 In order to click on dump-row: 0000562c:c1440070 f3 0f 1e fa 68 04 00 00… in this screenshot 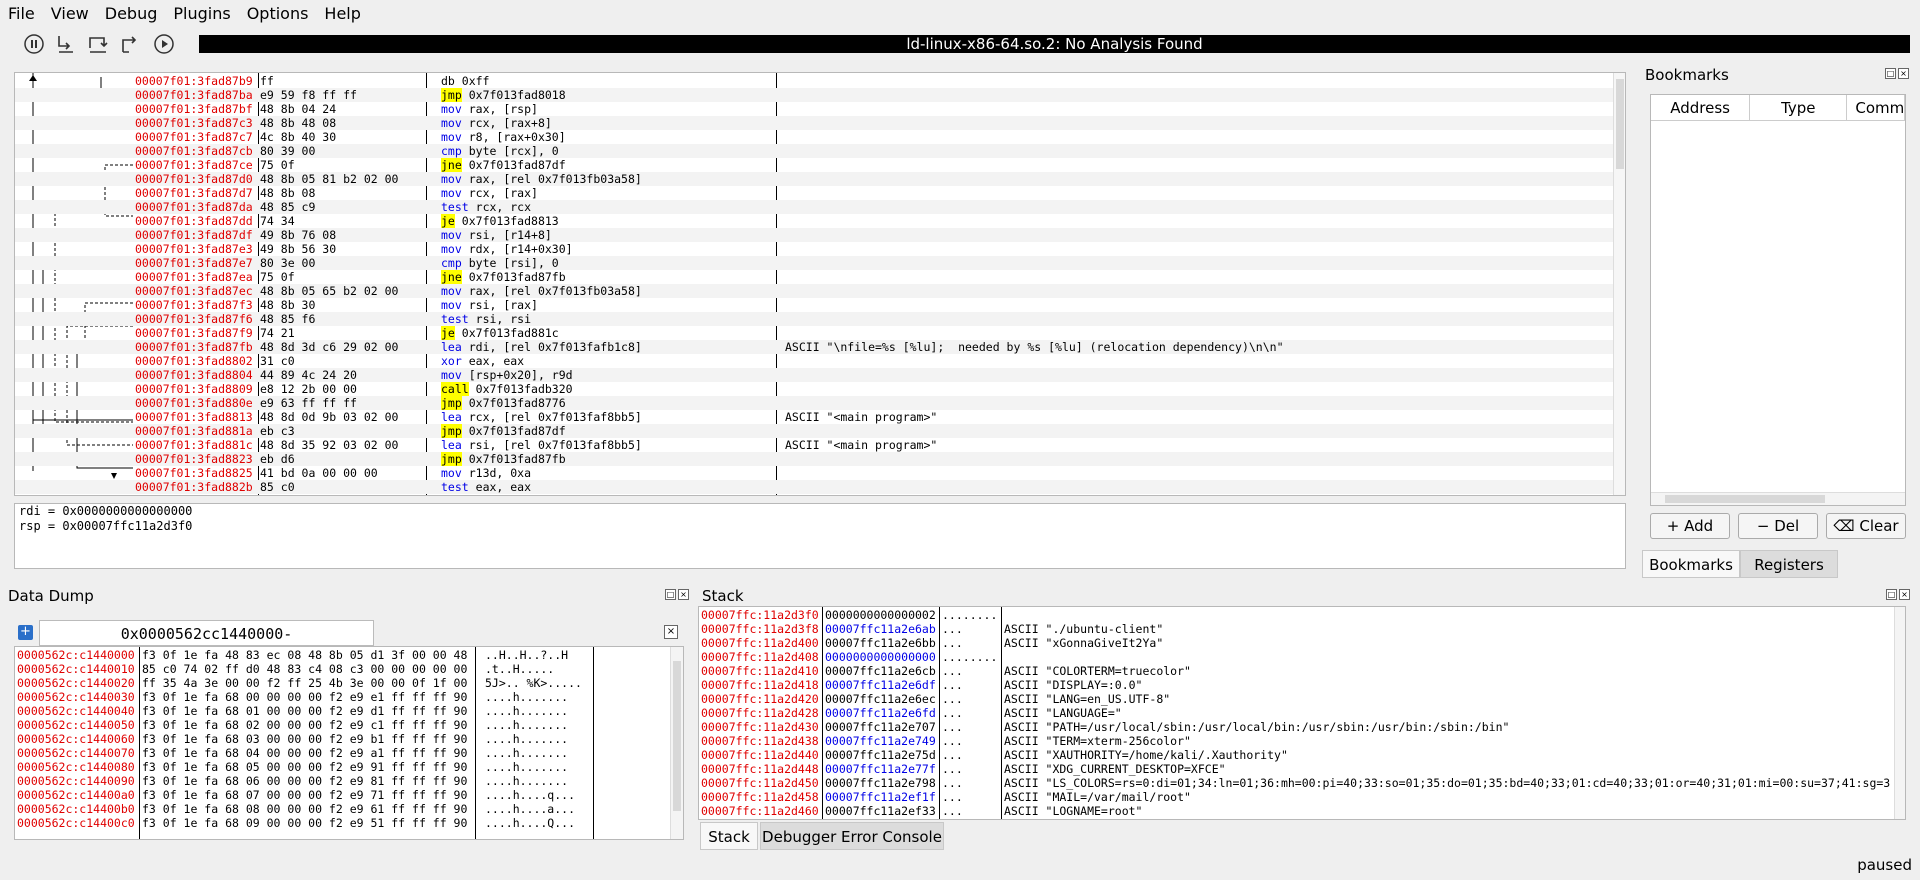, I will do `click(342, 753)`.